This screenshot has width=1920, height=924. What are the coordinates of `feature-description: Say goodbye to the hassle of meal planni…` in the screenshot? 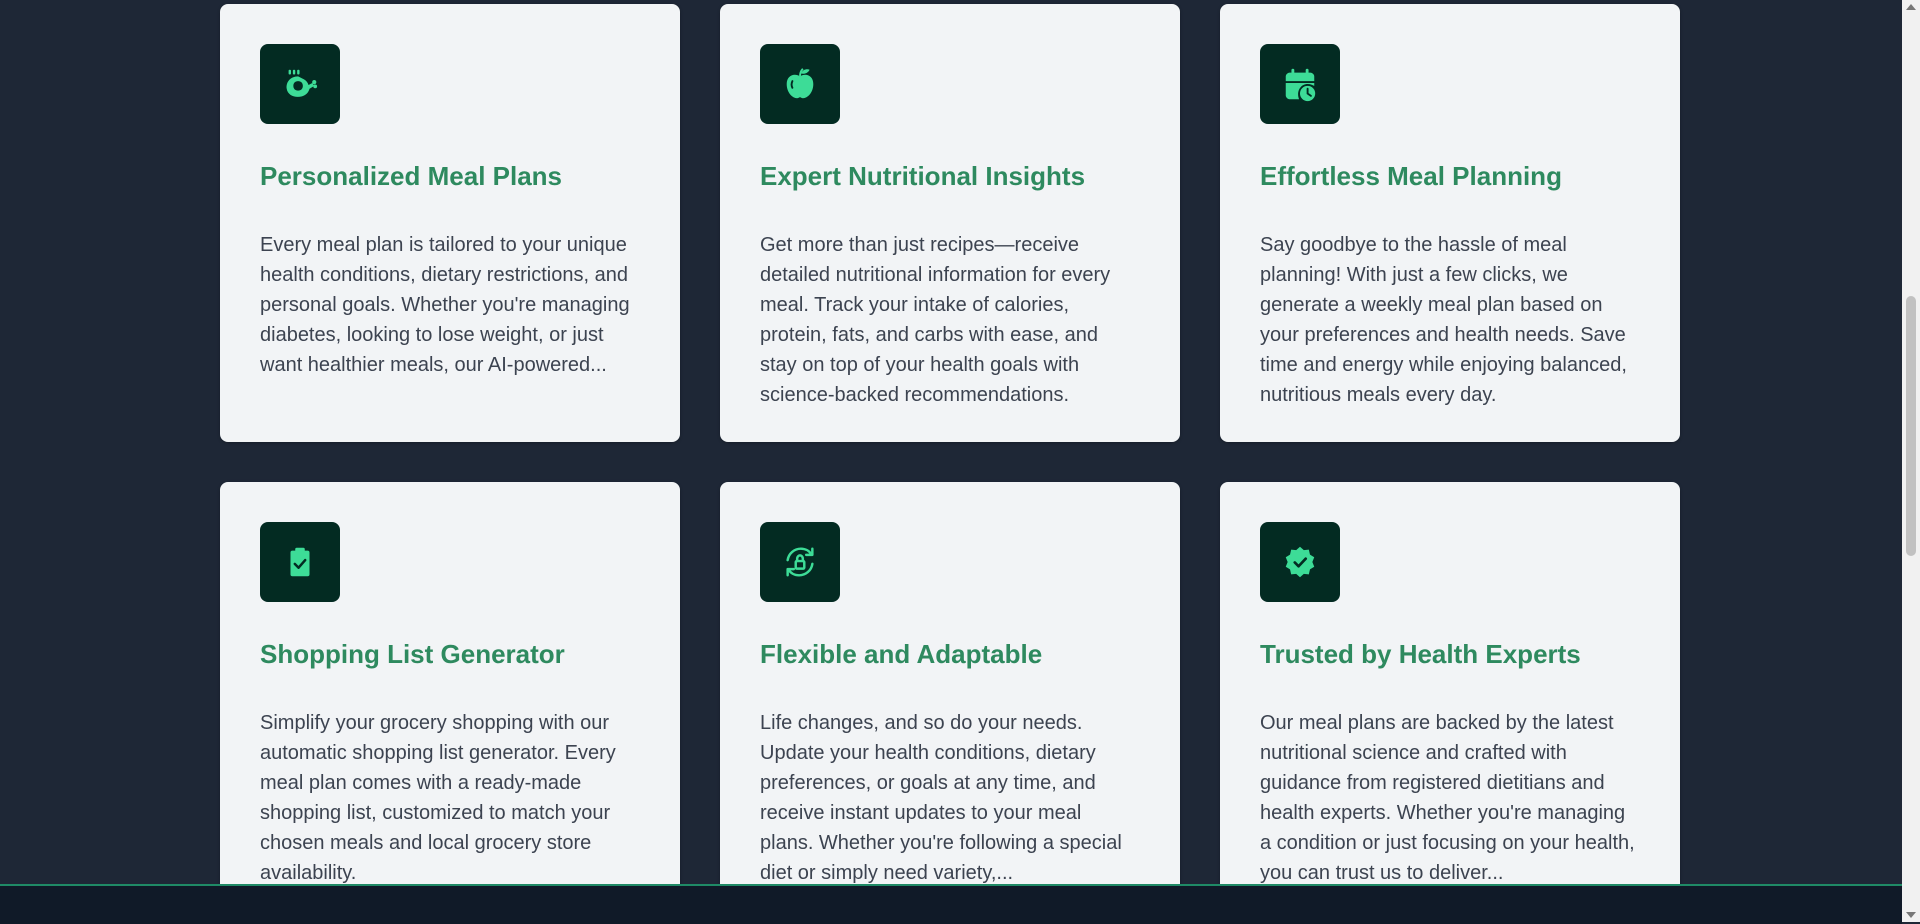 It's located at (1443, 320).